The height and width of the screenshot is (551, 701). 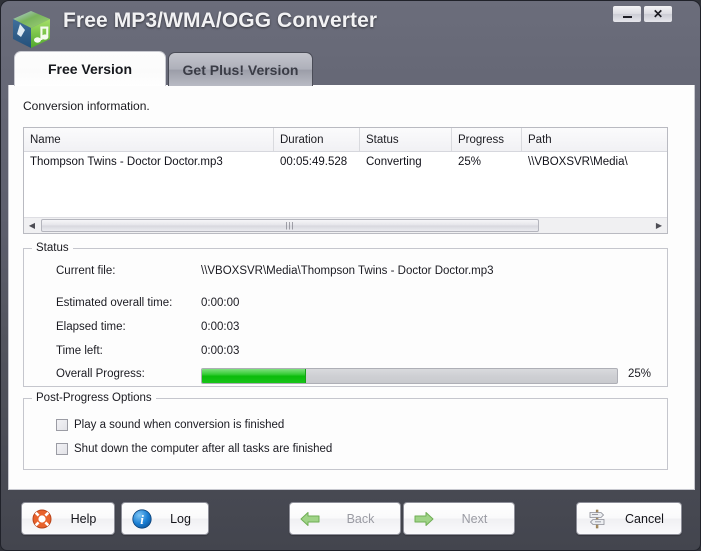 I want to click on status-label: Estimated overall time:, so click(x=114, y=303).